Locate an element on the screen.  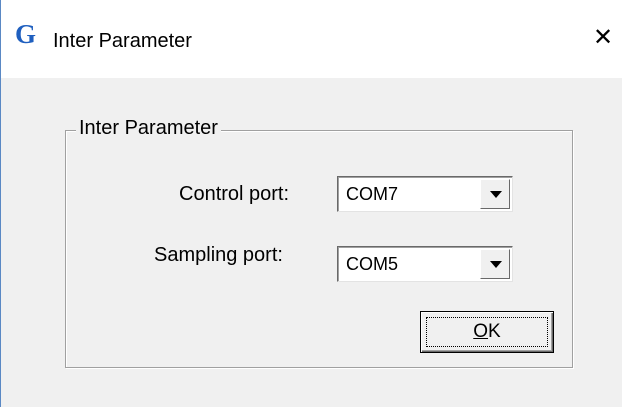
control-port-label: Control port: is located at coordinates (234, 194).